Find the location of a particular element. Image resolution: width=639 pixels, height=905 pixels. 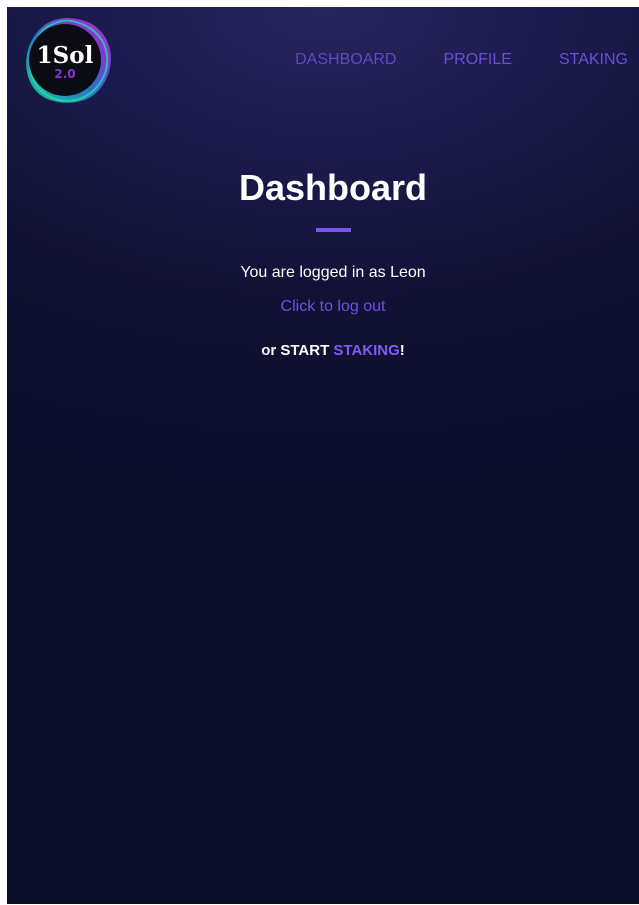

logout-row: Click to log out is located at coordinates (323, 307).